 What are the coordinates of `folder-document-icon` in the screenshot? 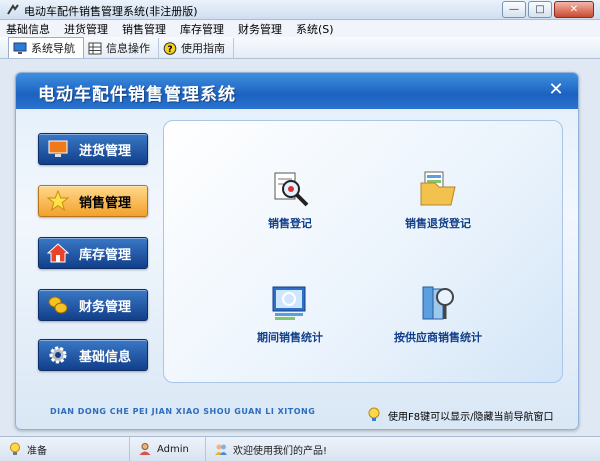 It's located at (438, 188).